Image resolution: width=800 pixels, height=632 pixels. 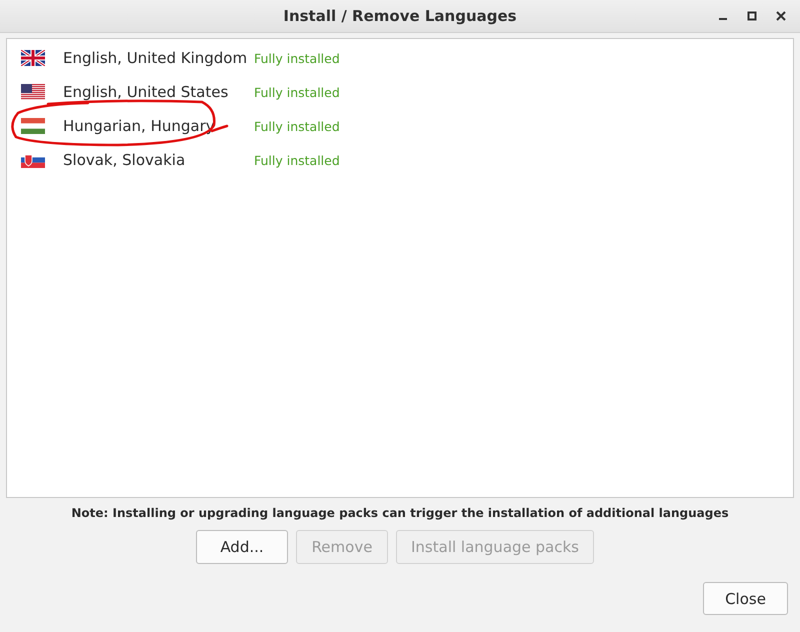 What do you see at coordinates (400, 513) in the screenshot?
I see `note-text: Note: Installing or upgrading language packs can trigger the installation of additional languages` at bounding box center [400, 513].